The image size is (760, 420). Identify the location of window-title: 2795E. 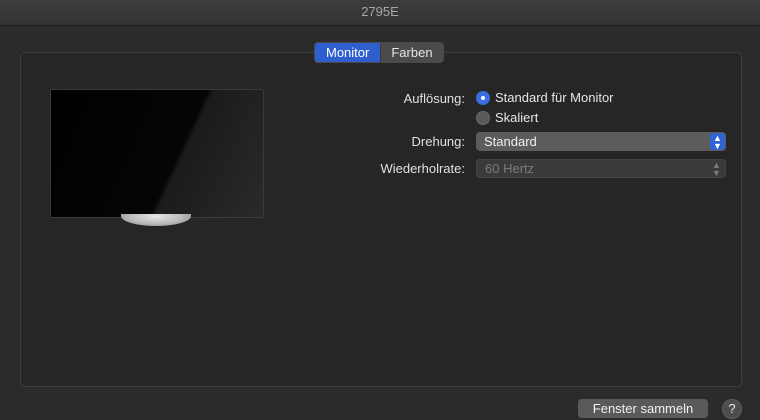
(380, 13).